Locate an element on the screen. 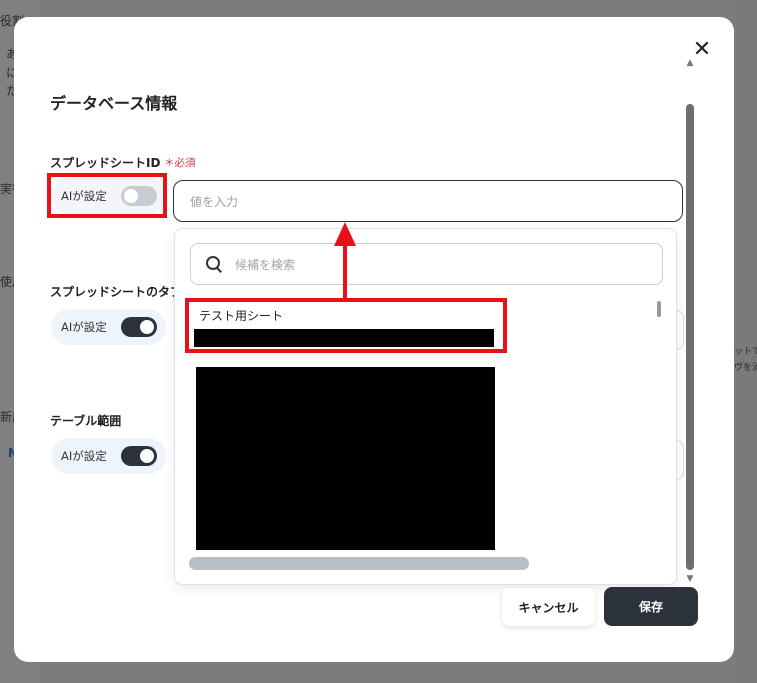  annotation-arrow is located at coordinates (345, 261).